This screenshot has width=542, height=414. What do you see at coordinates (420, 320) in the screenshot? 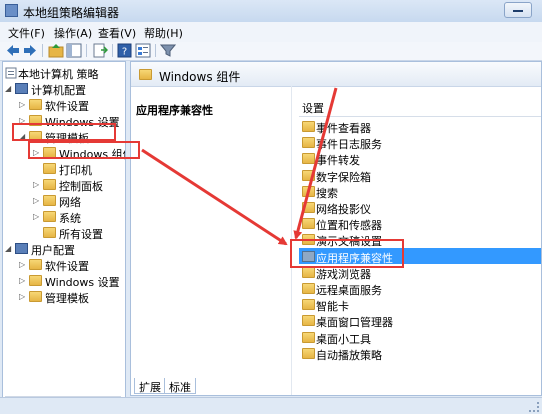
I see `settings-list-item: 桌面窗口管理器` at bounding box center [420, 320].